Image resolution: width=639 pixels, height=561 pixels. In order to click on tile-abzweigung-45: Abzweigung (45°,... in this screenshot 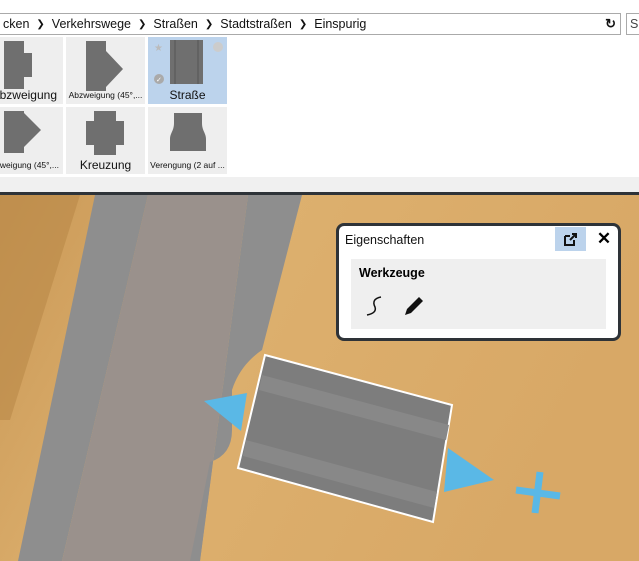, I will do `click(105, 70)`.